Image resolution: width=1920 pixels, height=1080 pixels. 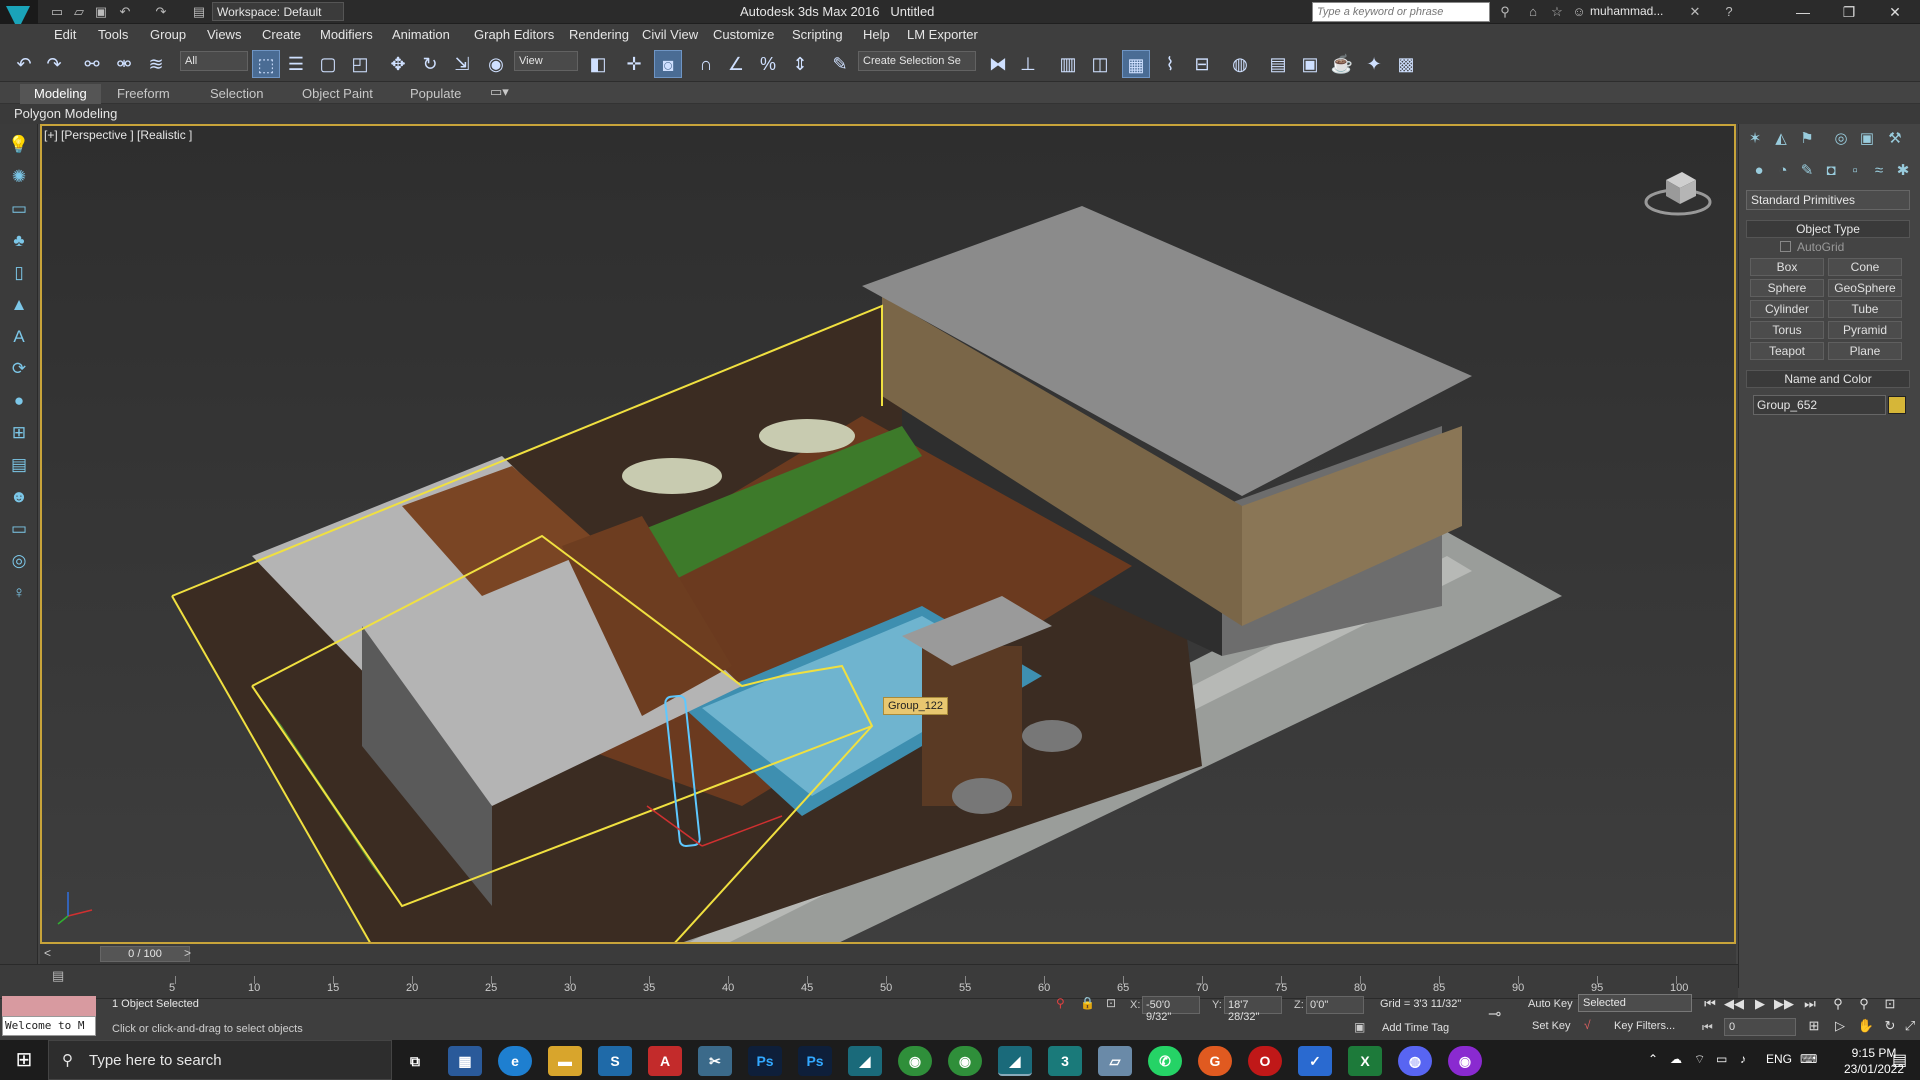 I want to click on excel-icon: X, so click(x=1365, y=1061).